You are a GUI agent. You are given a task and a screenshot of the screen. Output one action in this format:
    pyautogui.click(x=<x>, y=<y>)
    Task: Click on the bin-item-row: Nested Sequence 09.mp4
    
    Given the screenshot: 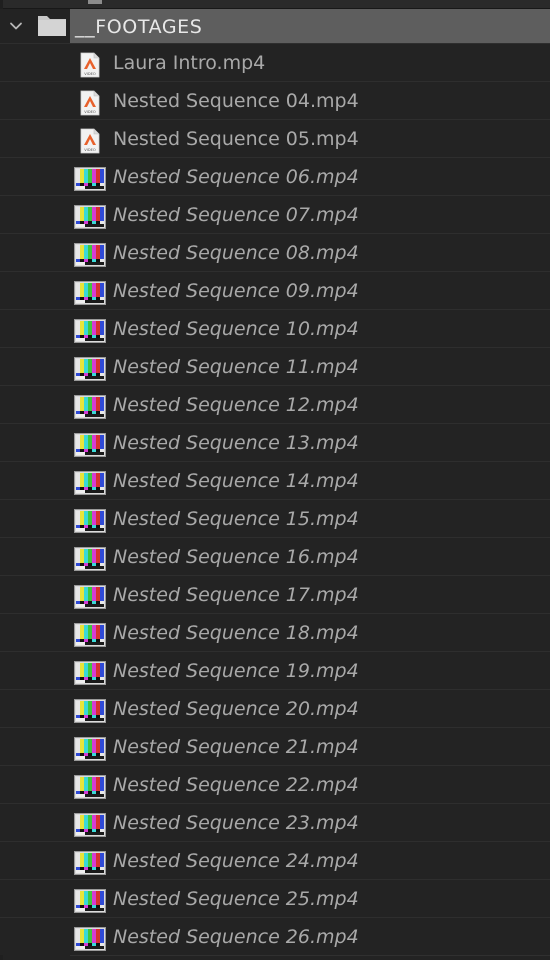 What is the action you would take?
    pyautogui.click(x=275, y=290)
    